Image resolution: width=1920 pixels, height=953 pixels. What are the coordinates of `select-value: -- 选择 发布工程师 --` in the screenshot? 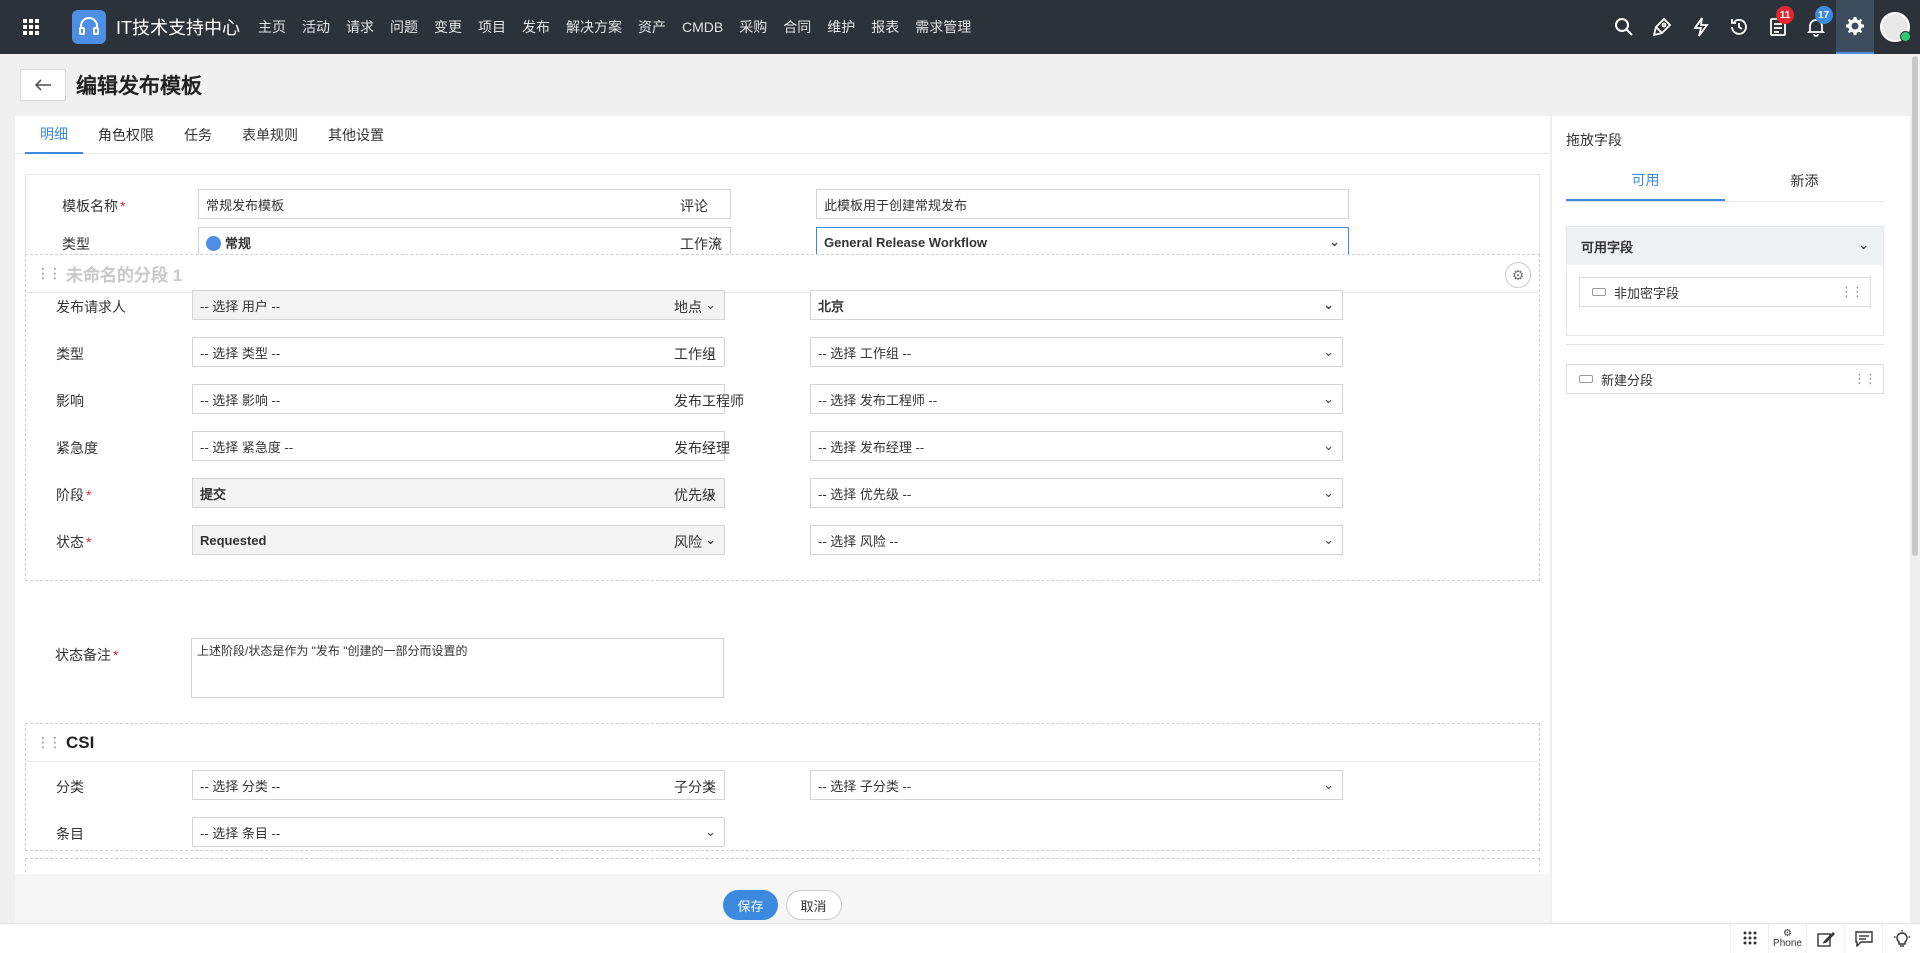 It's located at (878, 400).